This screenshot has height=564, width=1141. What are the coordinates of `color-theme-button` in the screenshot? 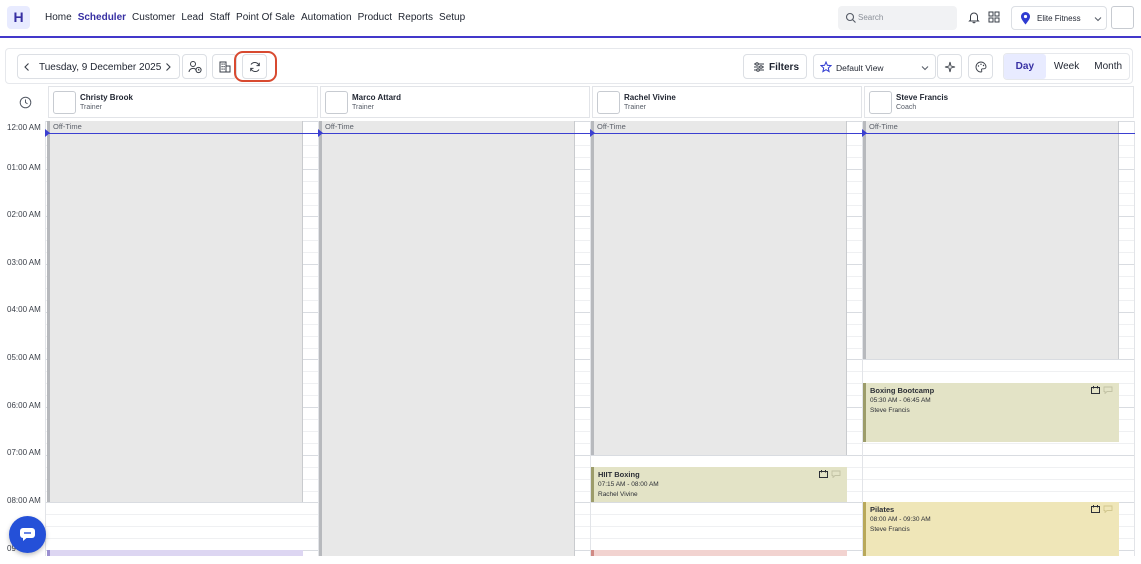 It's located at (980, 66).